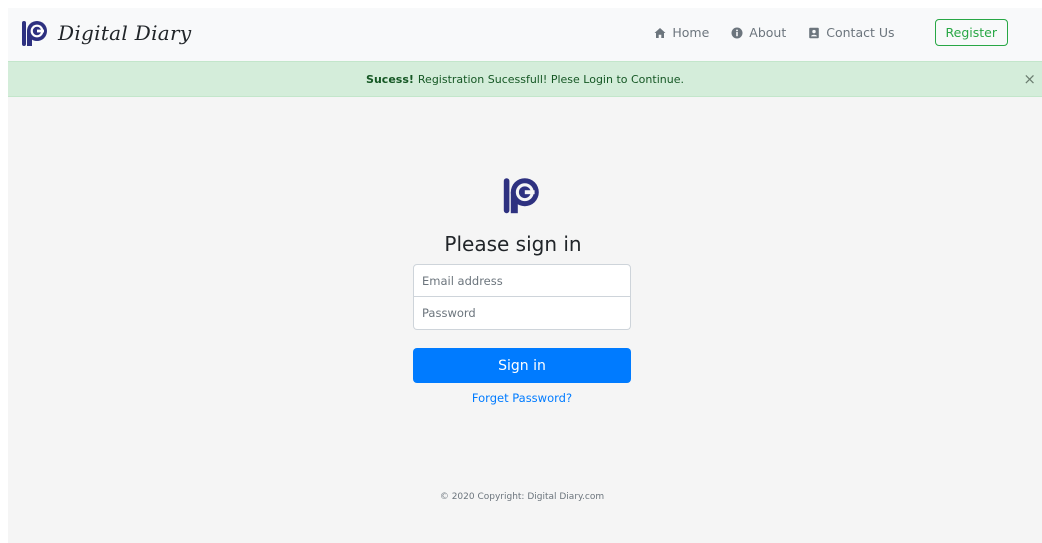  Describe the element at coordinates (125, 33) in the screenshot. I see `brand-name: Digital Diary` at that location.